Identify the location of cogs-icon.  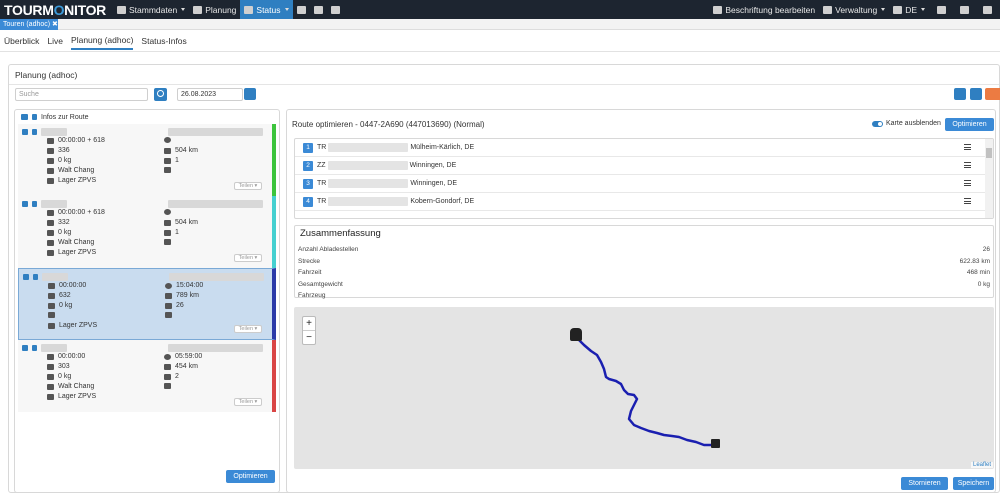
(828, 9).